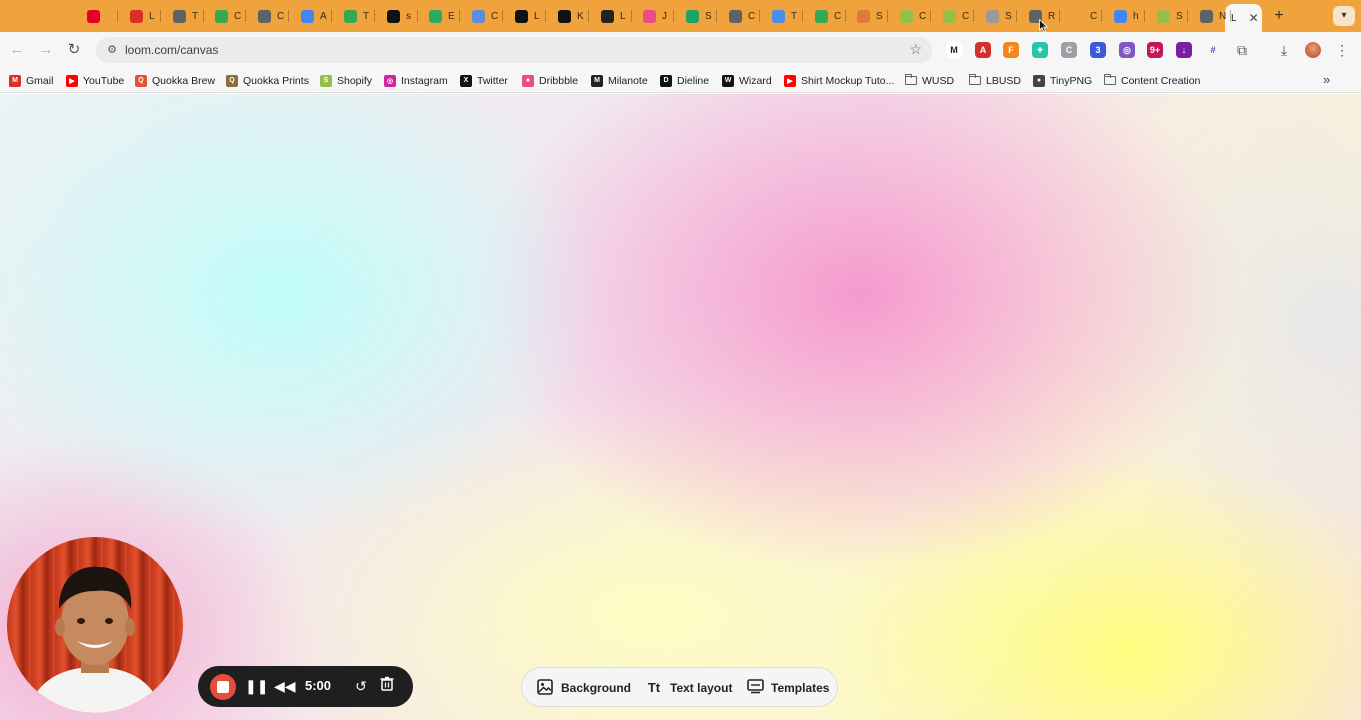 The image size is (1361, 720). Describe the element at coordinates (91, 16) in the screenshot. I see `browser-tab` at that location.